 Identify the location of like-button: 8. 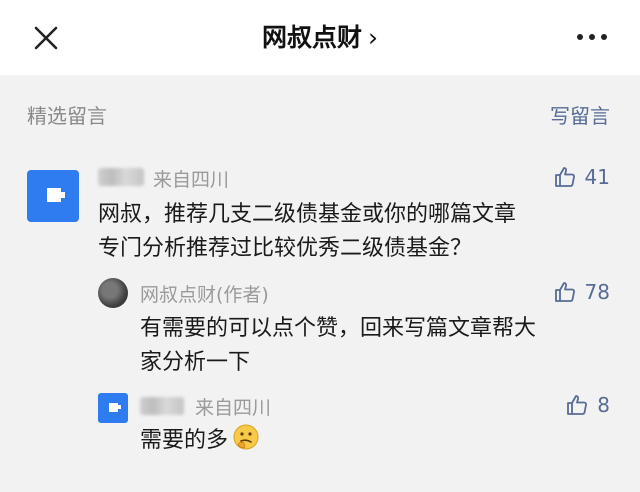
(587, 405).